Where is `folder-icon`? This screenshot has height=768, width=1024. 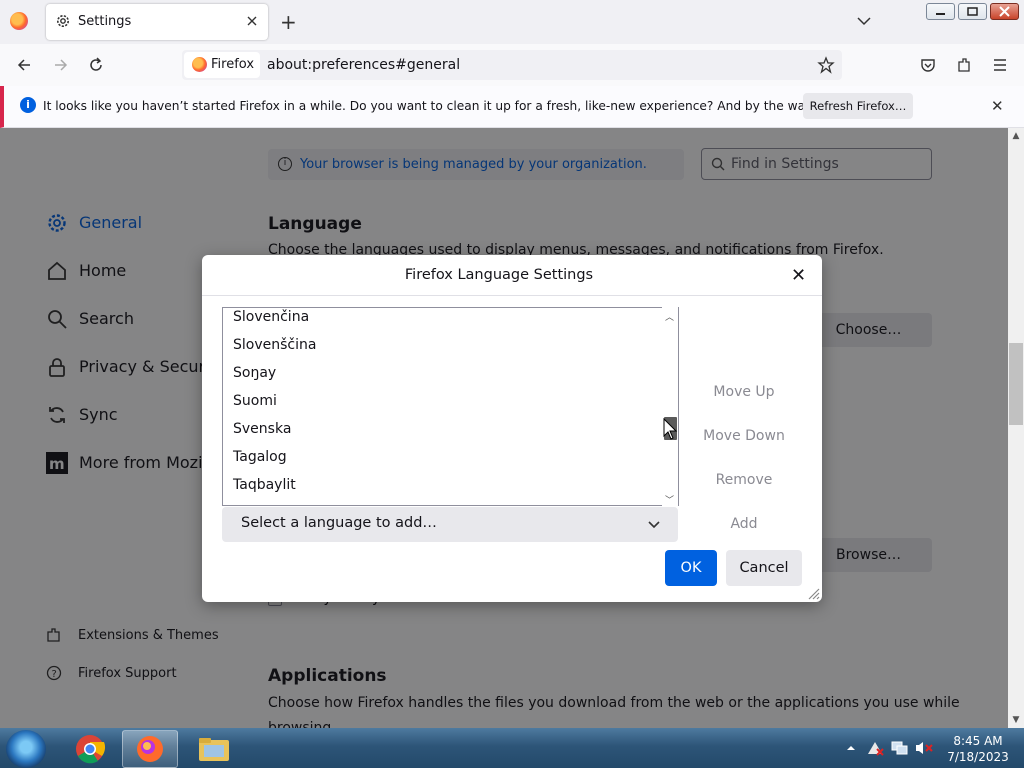
folder-icon is located at coordinates (214, 749).